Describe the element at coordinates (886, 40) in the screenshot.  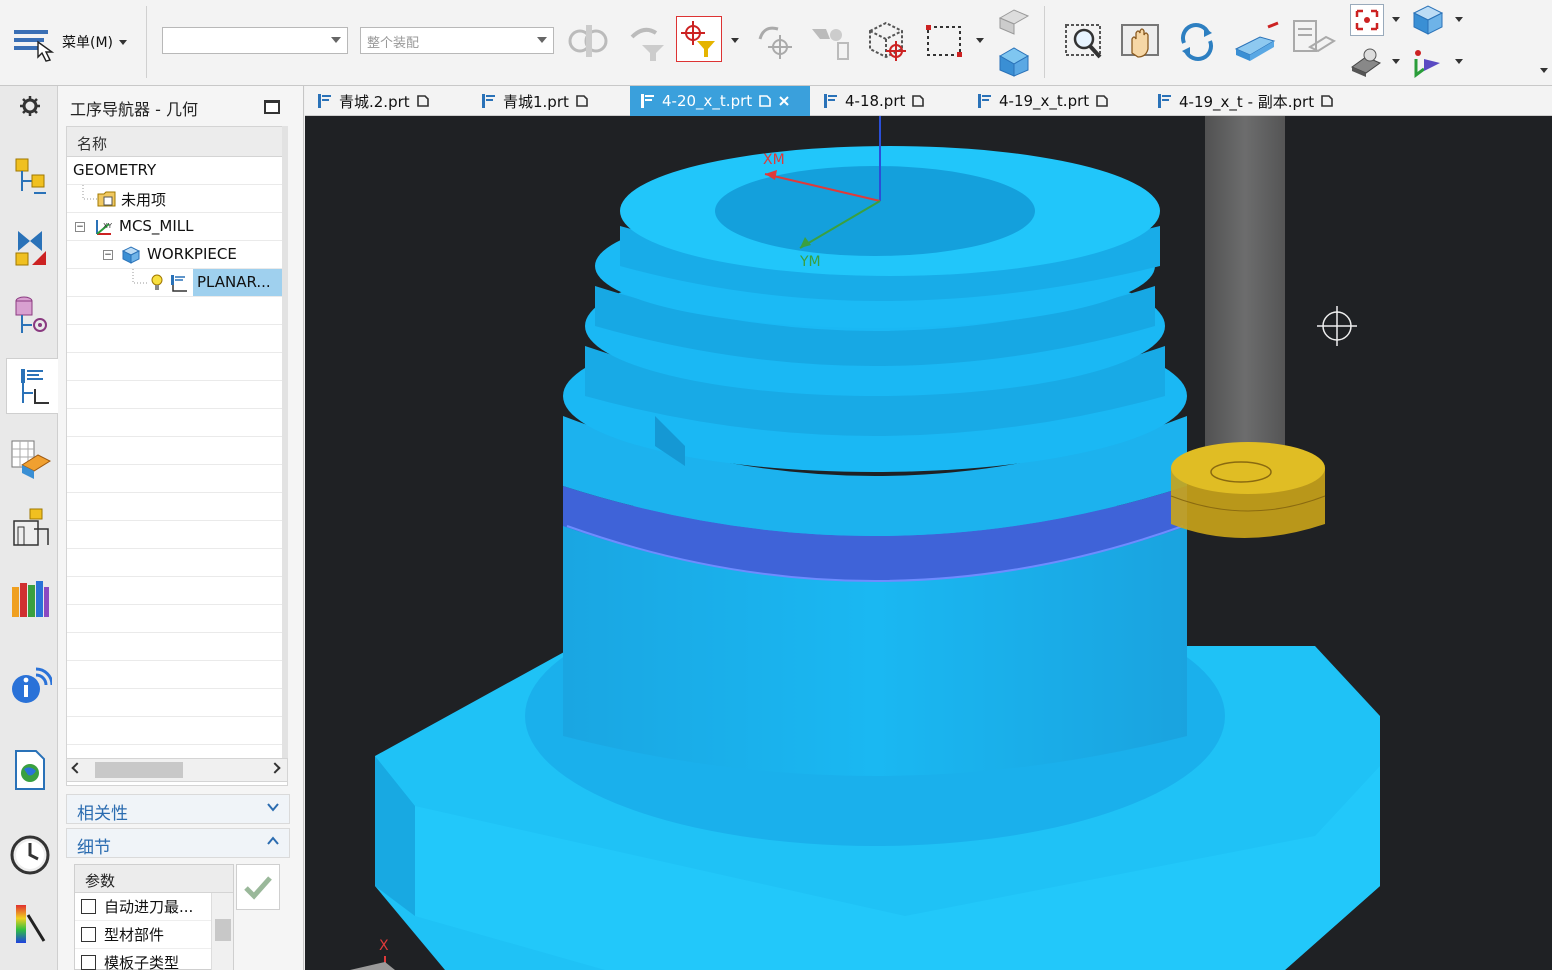
I see `box-select-button` at that location.